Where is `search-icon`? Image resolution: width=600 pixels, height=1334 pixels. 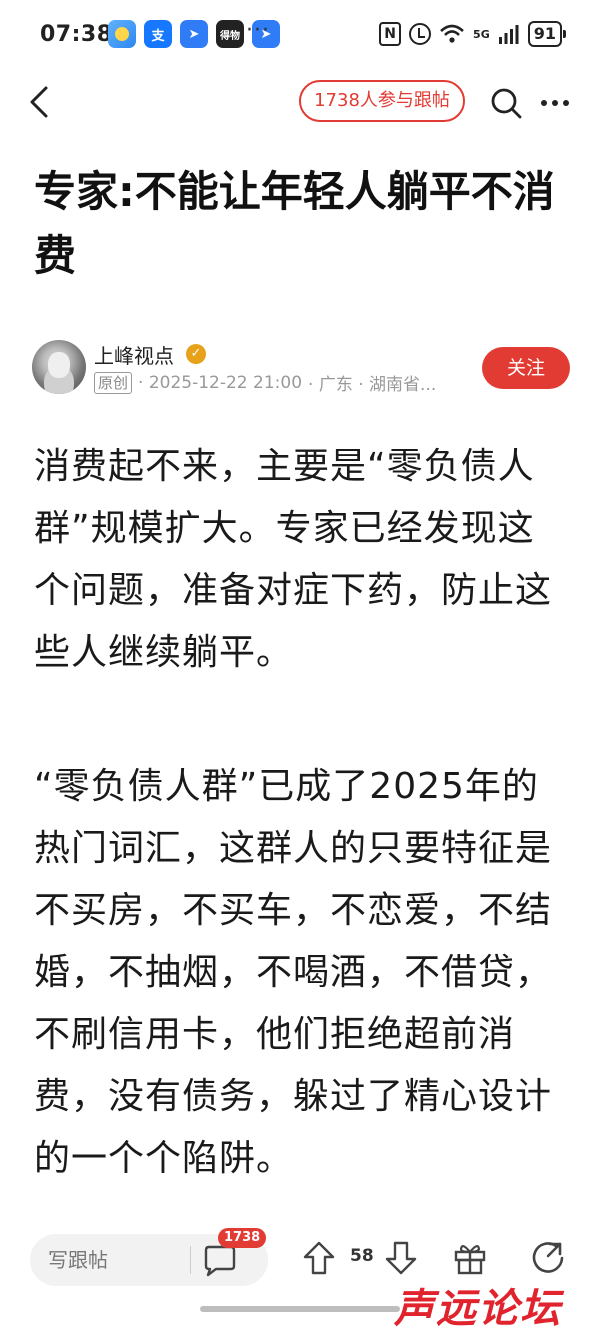
search-icon is located at coordinates (506, 103).